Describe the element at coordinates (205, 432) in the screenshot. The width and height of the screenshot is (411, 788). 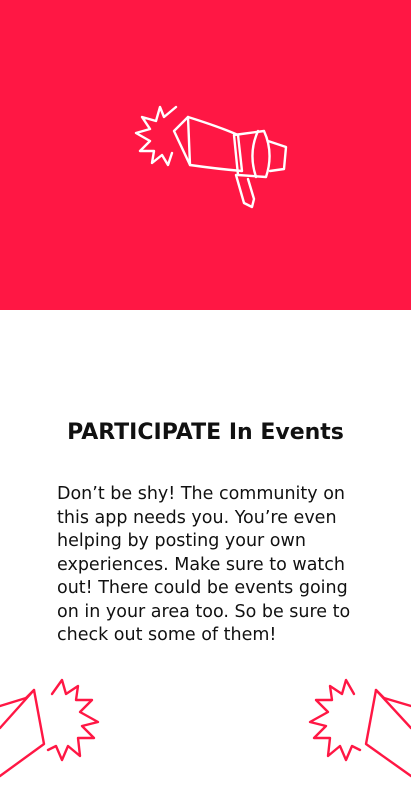
I see `page-title: PARTICIPATE In Events` at that location.